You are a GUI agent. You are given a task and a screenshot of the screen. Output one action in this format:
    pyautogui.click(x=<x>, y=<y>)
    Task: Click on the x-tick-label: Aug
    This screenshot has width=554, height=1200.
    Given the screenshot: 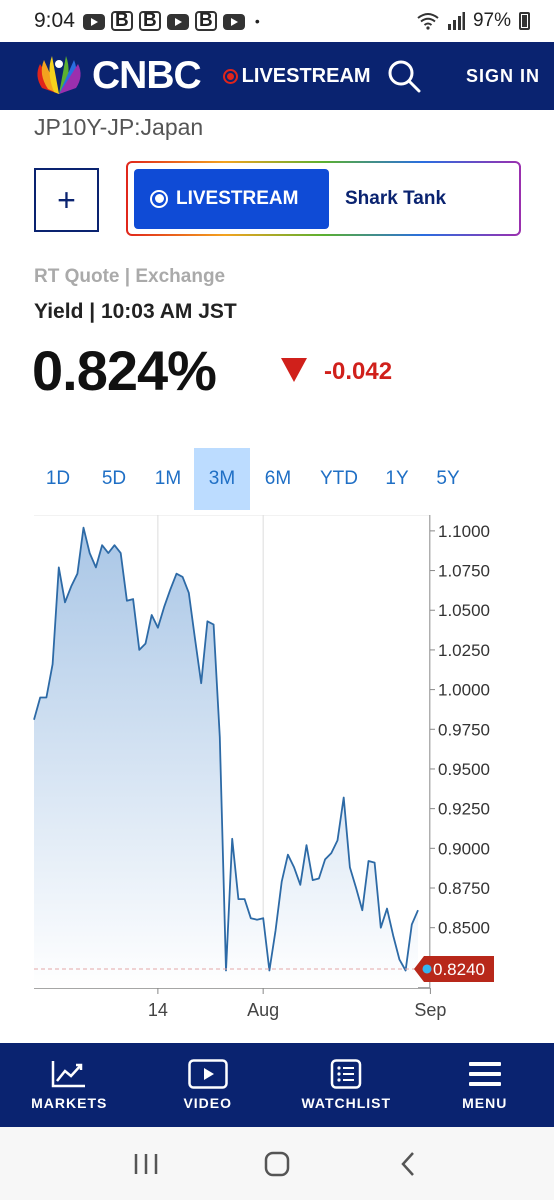 What is the action you would take?
    pyautogui.click(x=263, y=1010)
    